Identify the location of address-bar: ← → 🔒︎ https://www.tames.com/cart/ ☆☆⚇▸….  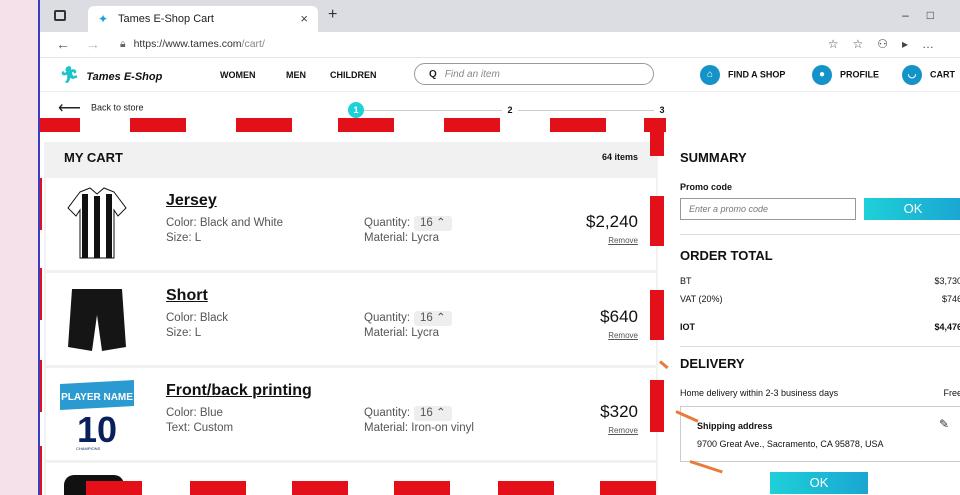
(500, 45).